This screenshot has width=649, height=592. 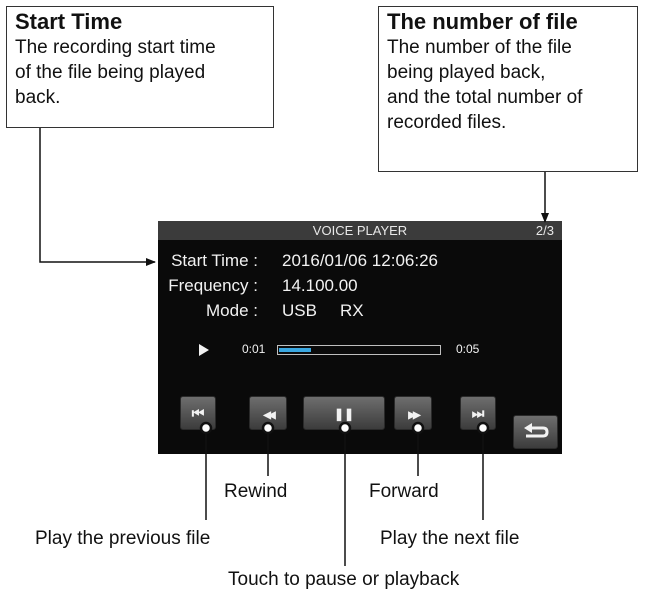 I want to click on next-file-label: Play the next file, so click(x=450, y=538).